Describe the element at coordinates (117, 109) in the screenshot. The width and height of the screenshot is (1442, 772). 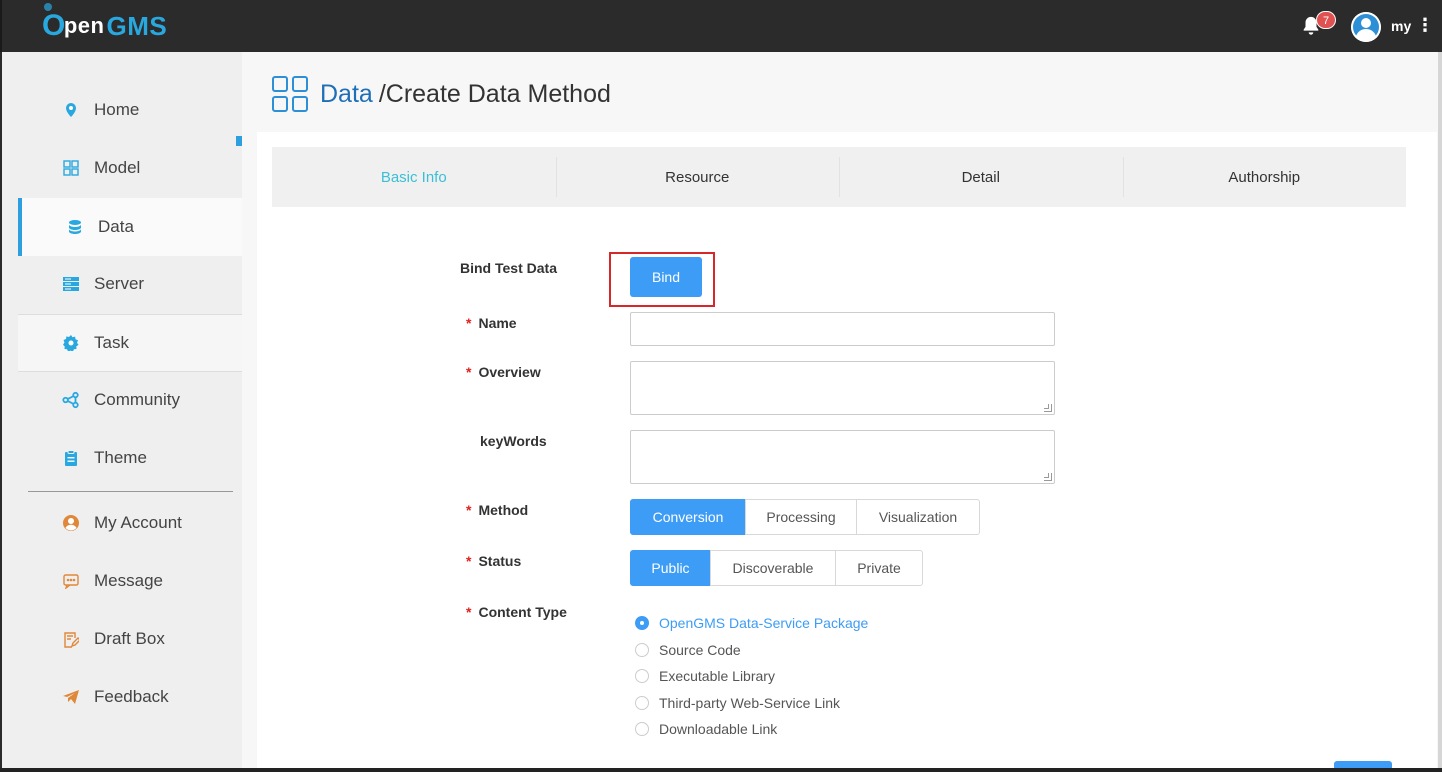
I see `sidebar-item-label: Home` at that location.